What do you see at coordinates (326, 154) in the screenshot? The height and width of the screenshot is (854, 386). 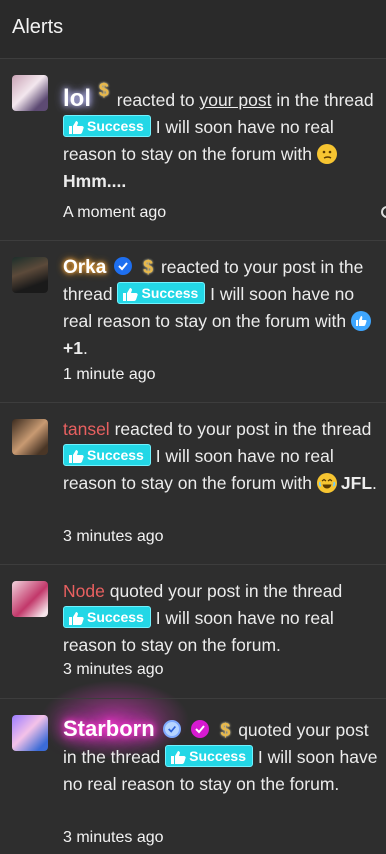 I see `thinking-emoji-icon` at bounding box center [326, 154].